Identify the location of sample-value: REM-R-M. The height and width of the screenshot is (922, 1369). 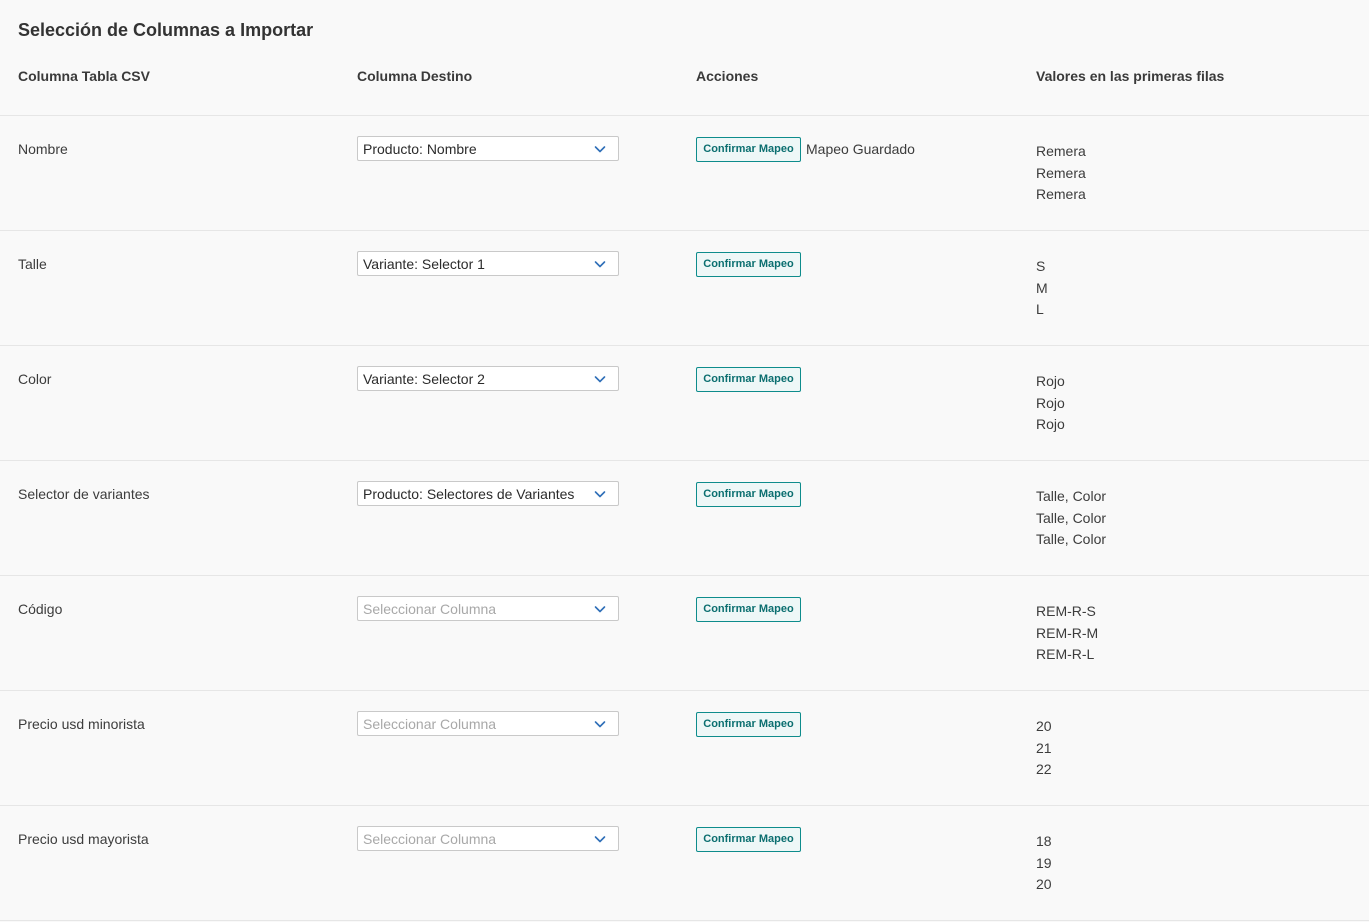
(1067, 632).